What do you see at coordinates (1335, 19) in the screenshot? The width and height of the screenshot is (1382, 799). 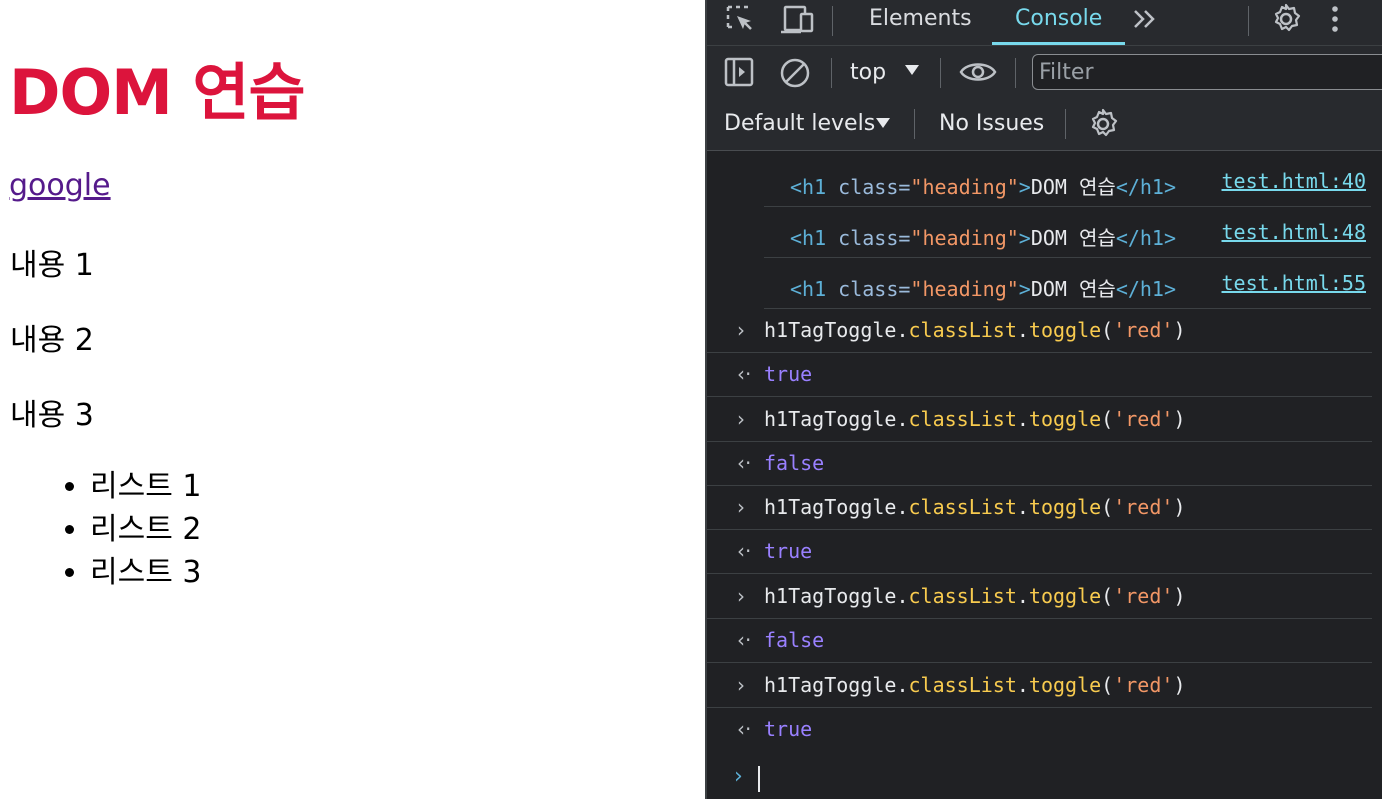 I see `more-options-icon` at bounding box center [1335, 19].